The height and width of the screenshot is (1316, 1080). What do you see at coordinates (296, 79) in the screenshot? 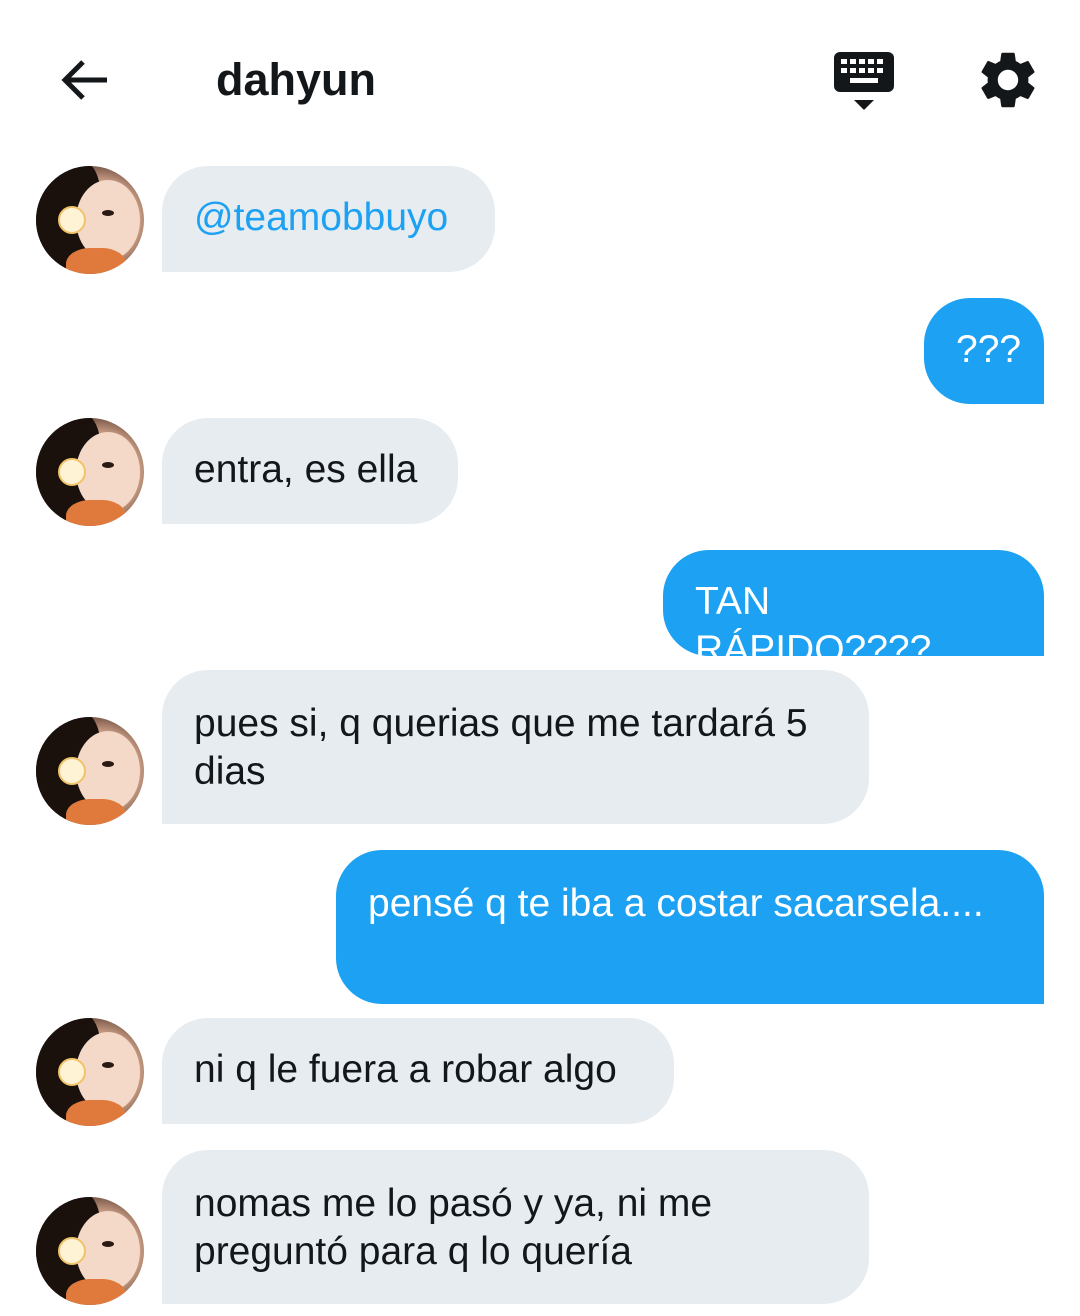
I see `conversation-title: dahyun` at bounding box center [296, 79].